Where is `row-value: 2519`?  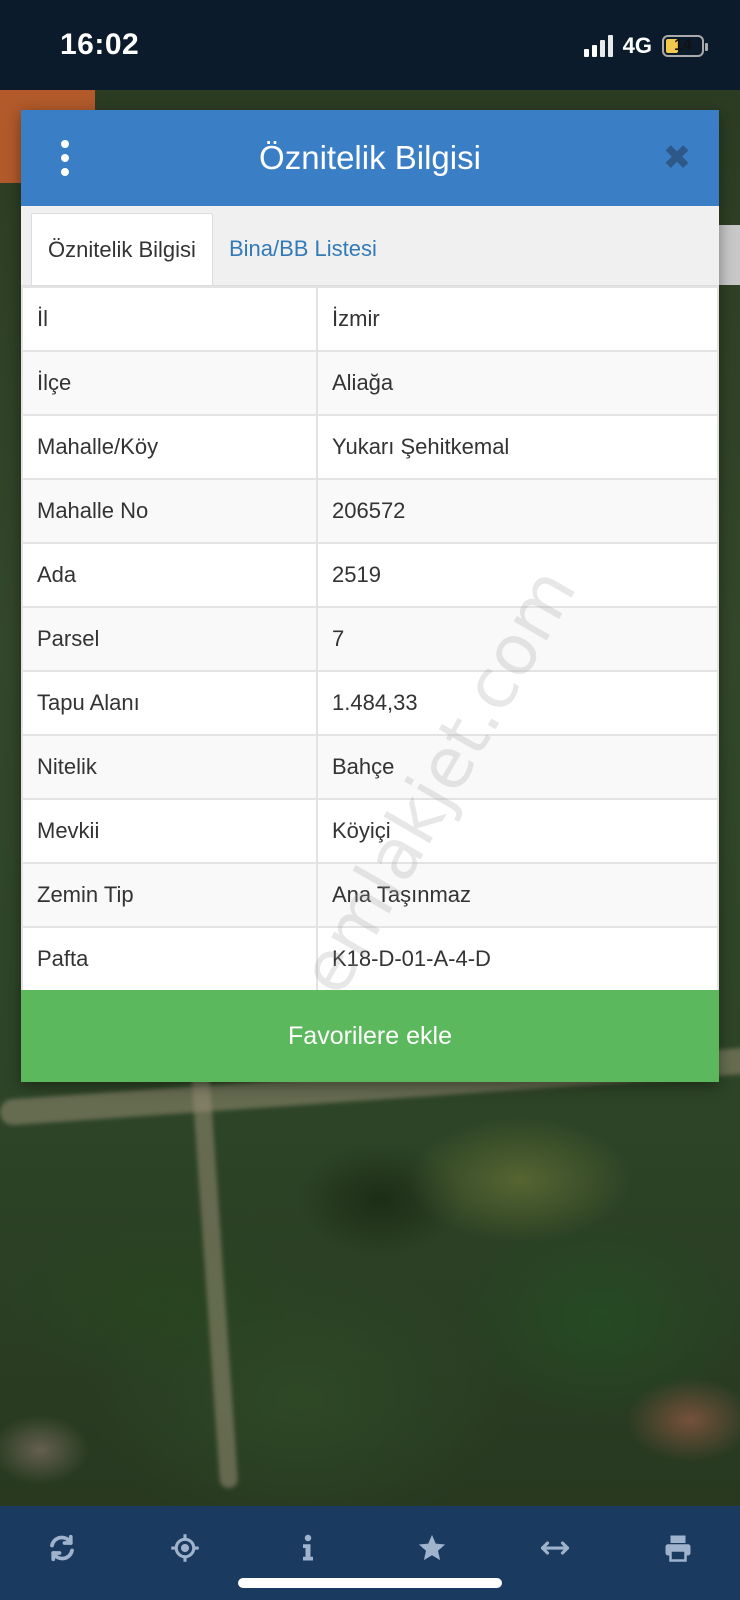 row-value: 2519 is located at coordinates (517, 575).